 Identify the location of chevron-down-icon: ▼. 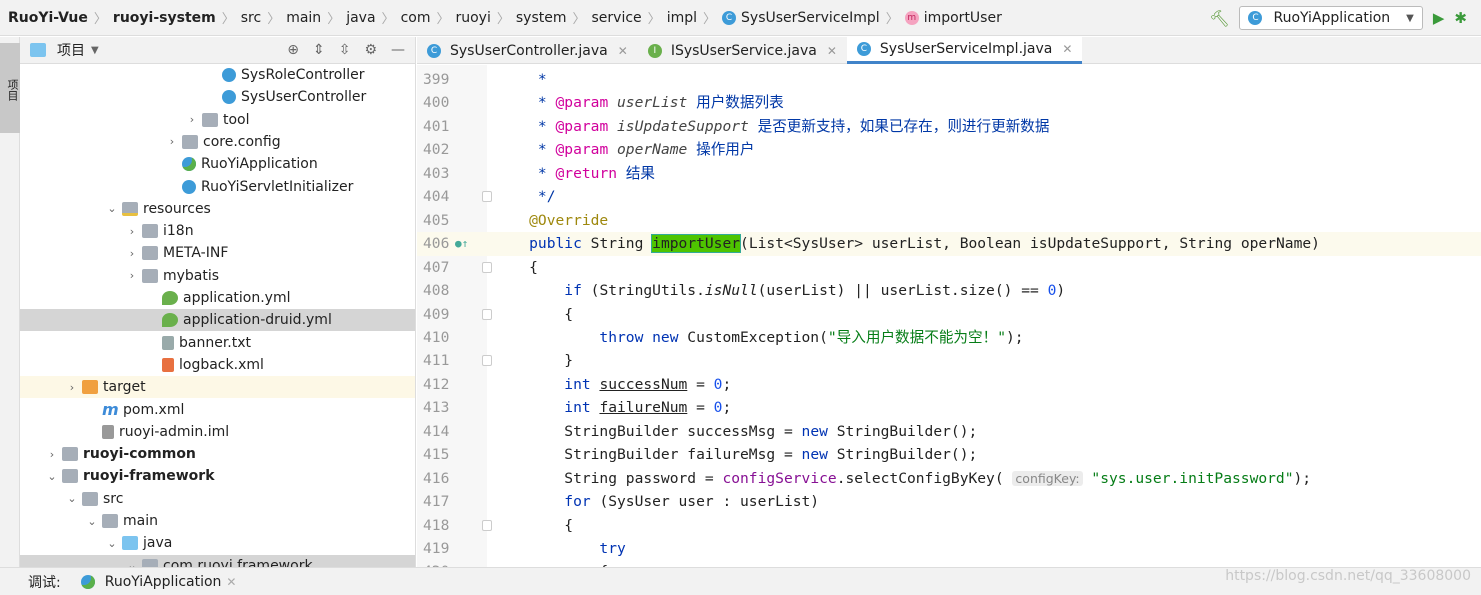
(95, 50).